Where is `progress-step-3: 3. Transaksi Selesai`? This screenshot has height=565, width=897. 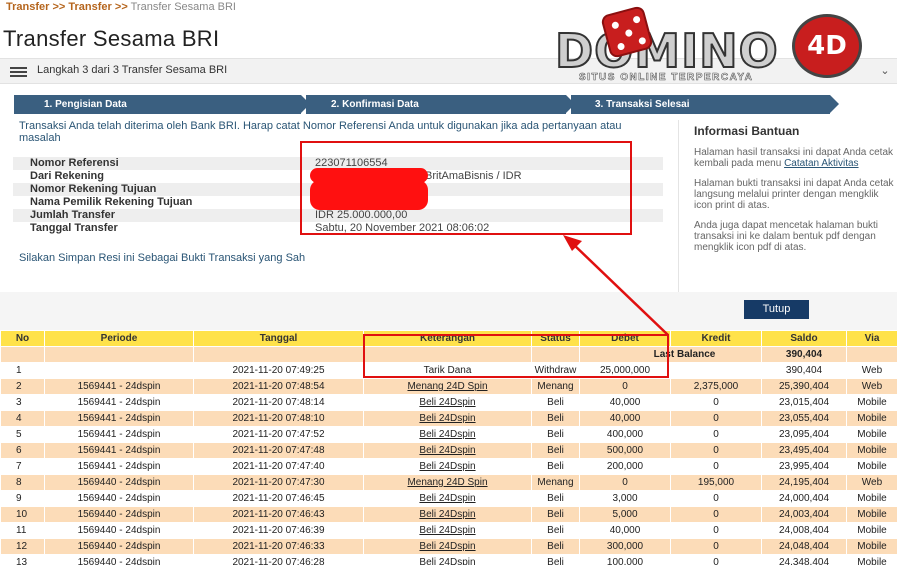 progress-step-3: 3. Transaksi Selesai is located at coordinates (705, 104).